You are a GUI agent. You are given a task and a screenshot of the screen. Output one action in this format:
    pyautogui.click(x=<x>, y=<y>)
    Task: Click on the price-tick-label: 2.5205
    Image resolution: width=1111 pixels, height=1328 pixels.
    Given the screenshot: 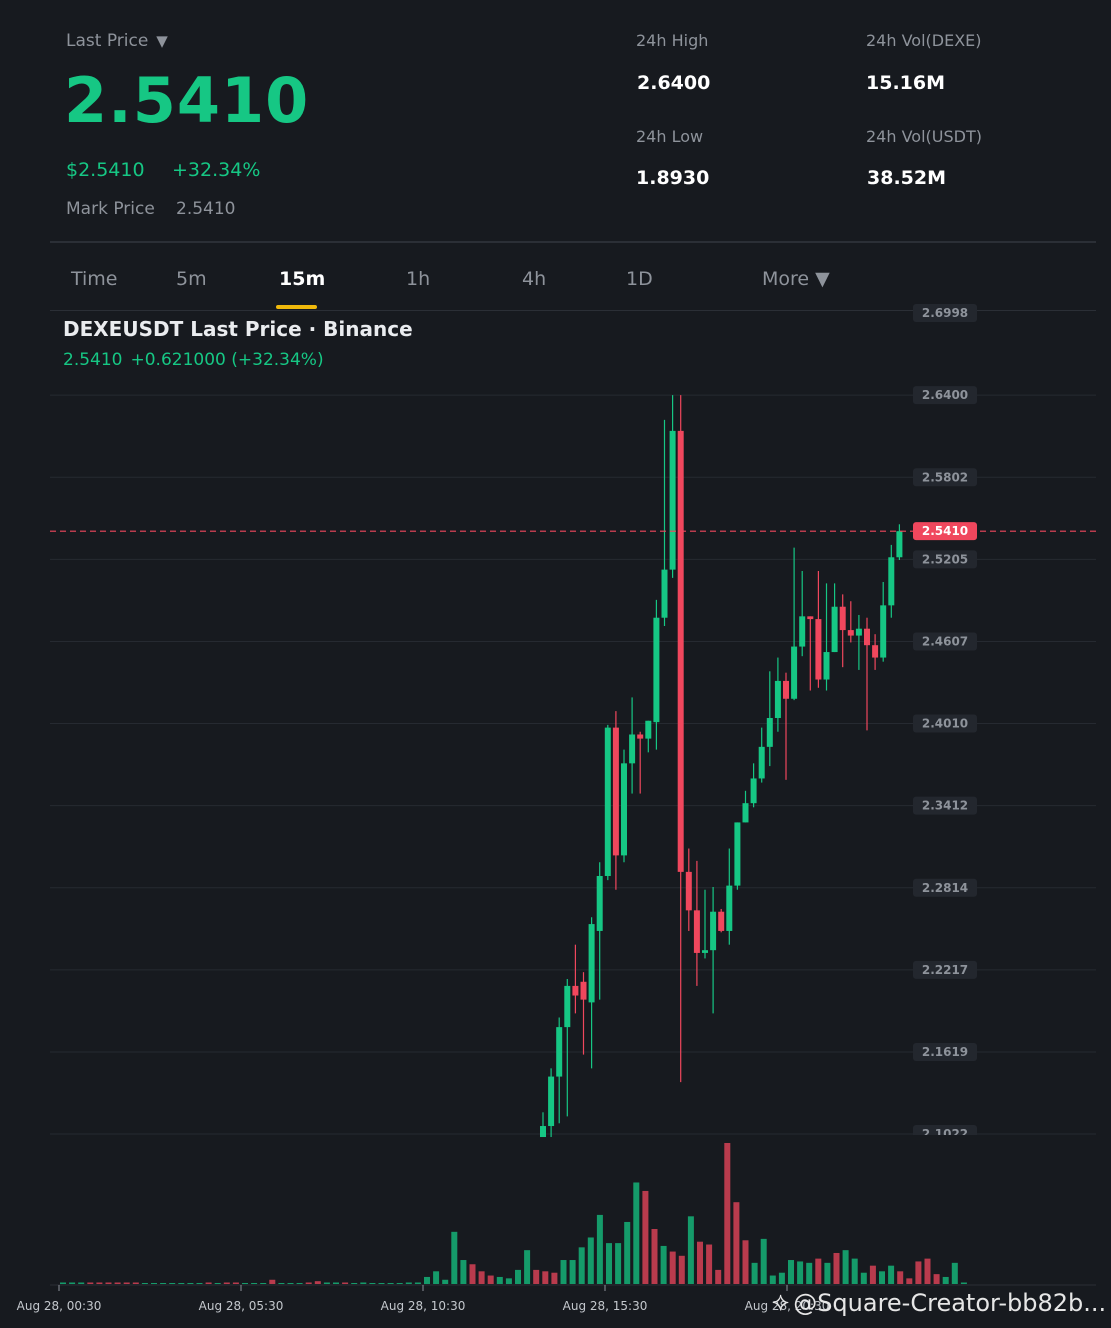 What is the action you would take?
    pyautogui.click(x=945, y=559)
    